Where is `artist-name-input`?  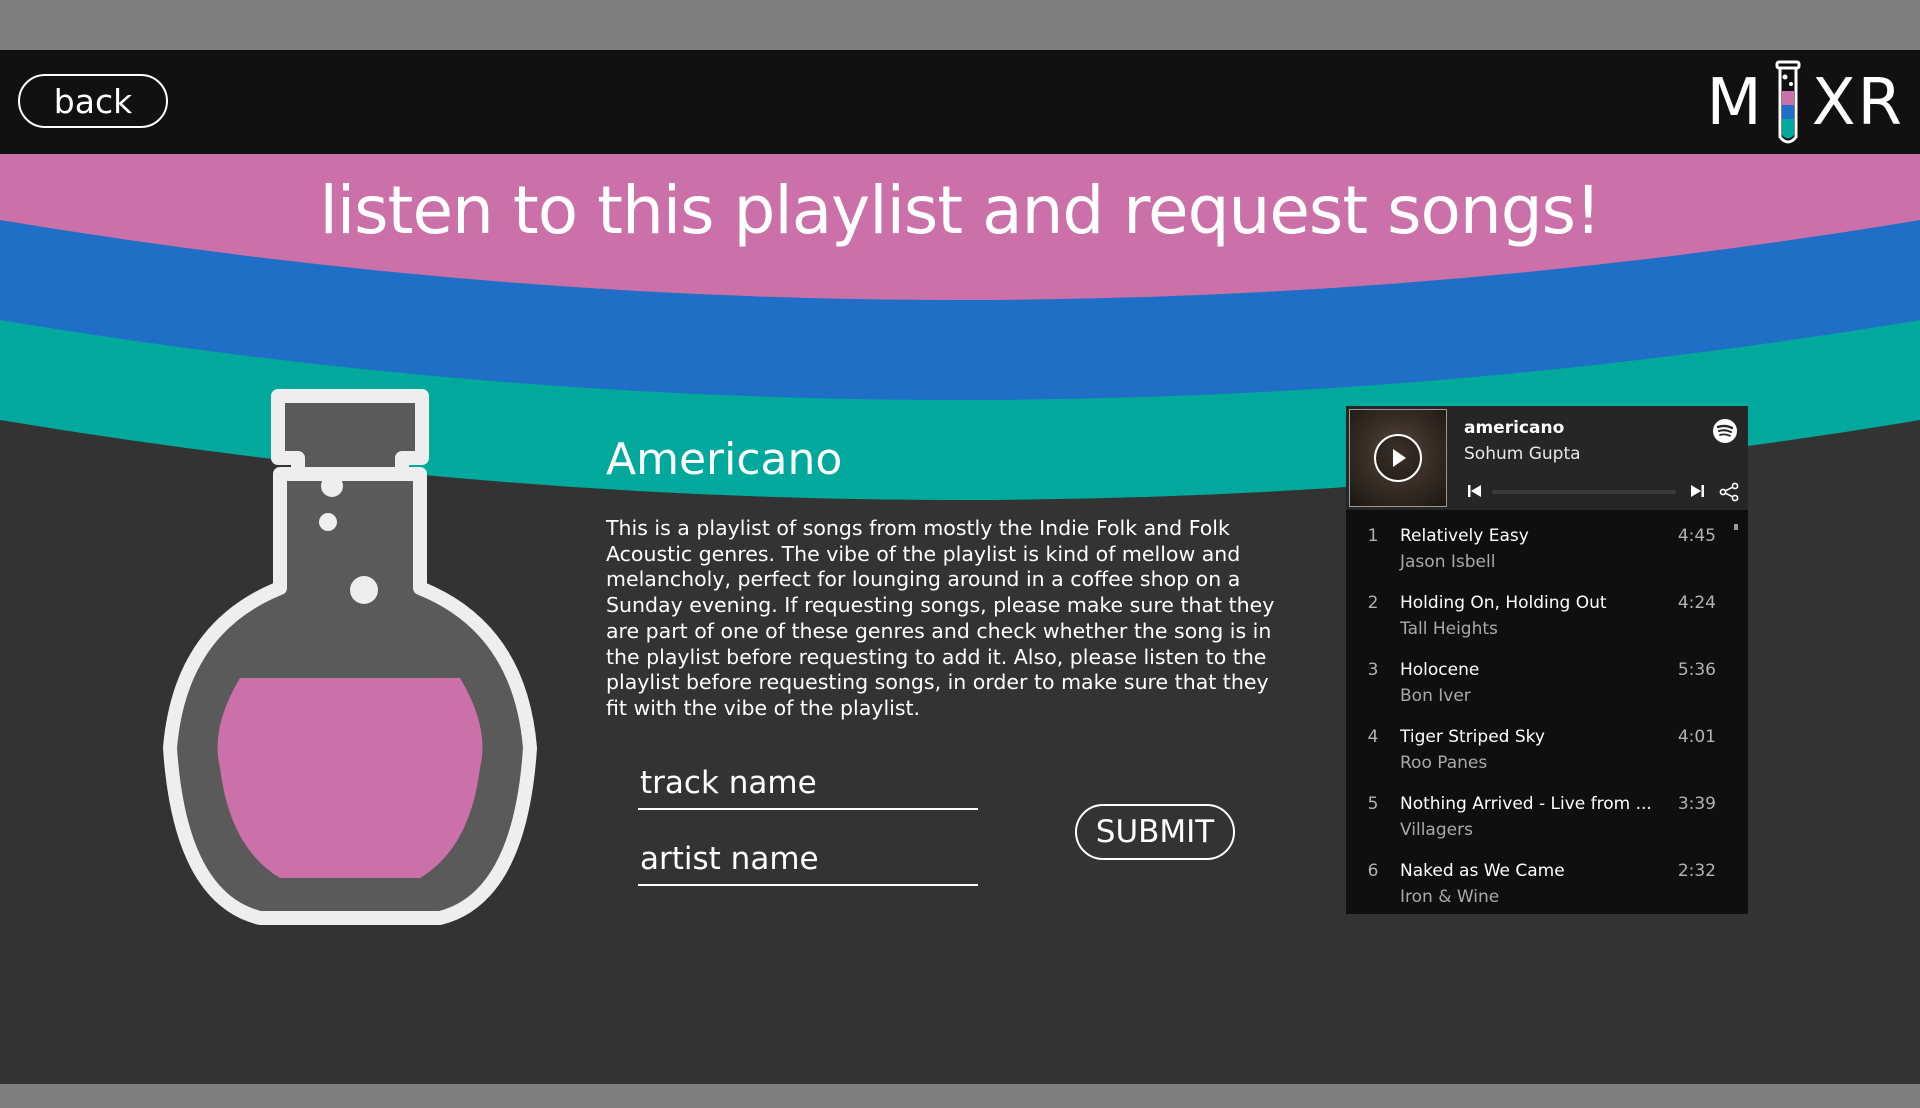 artist-name-input is located at coordinates (808, 859).